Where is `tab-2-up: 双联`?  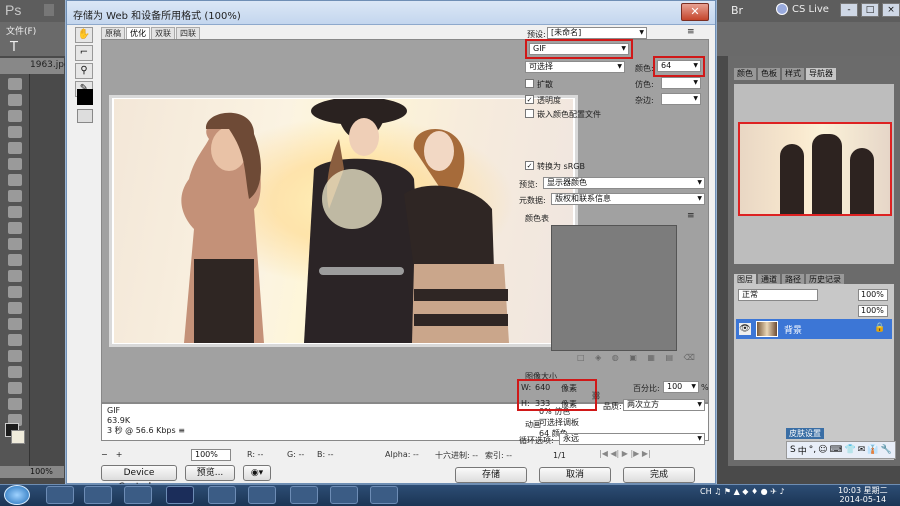 tab-2-up: 双联 is located at coordinates (163, 33).